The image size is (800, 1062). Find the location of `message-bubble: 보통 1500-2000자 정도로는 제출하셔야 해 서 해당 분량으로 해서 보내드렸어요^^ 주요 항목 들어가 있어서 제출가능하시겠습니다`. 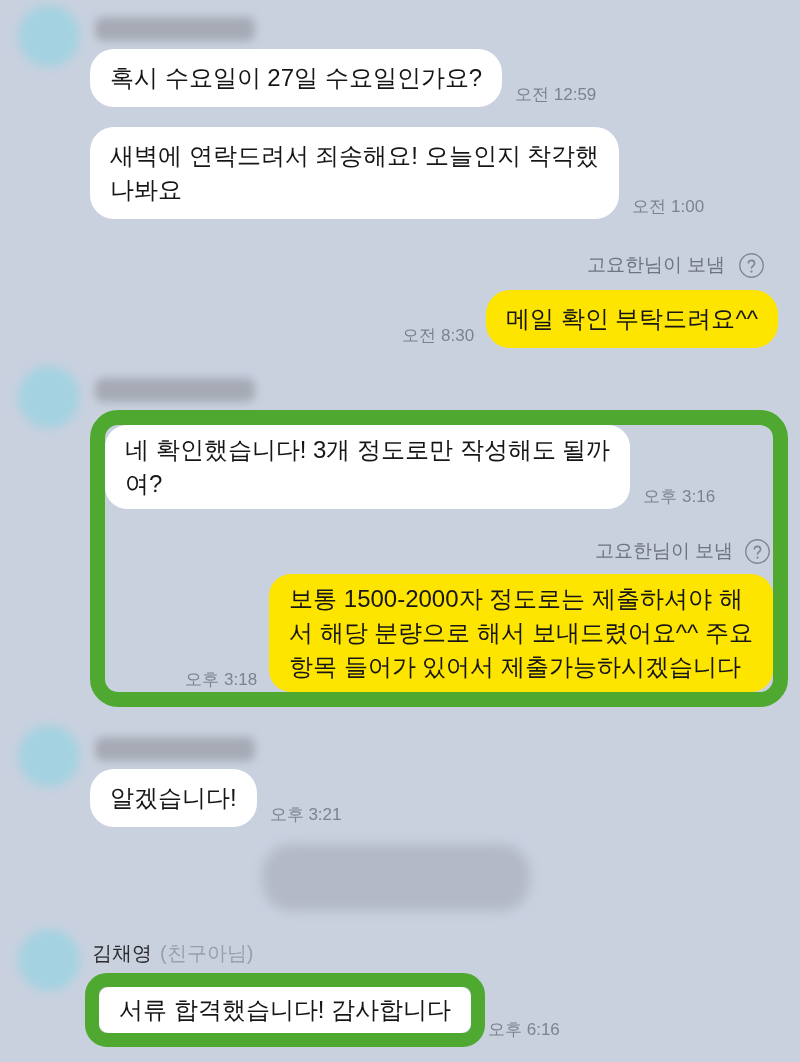

message-bubble: 보통 1500-2000자 정도로는 제출하셔야 해 서 해당 분량으로 해서 보내드렸어요^^ 주요 항목 들어가 있어서 제출가능하시겠습니다 is located at coordinates (521, 633).